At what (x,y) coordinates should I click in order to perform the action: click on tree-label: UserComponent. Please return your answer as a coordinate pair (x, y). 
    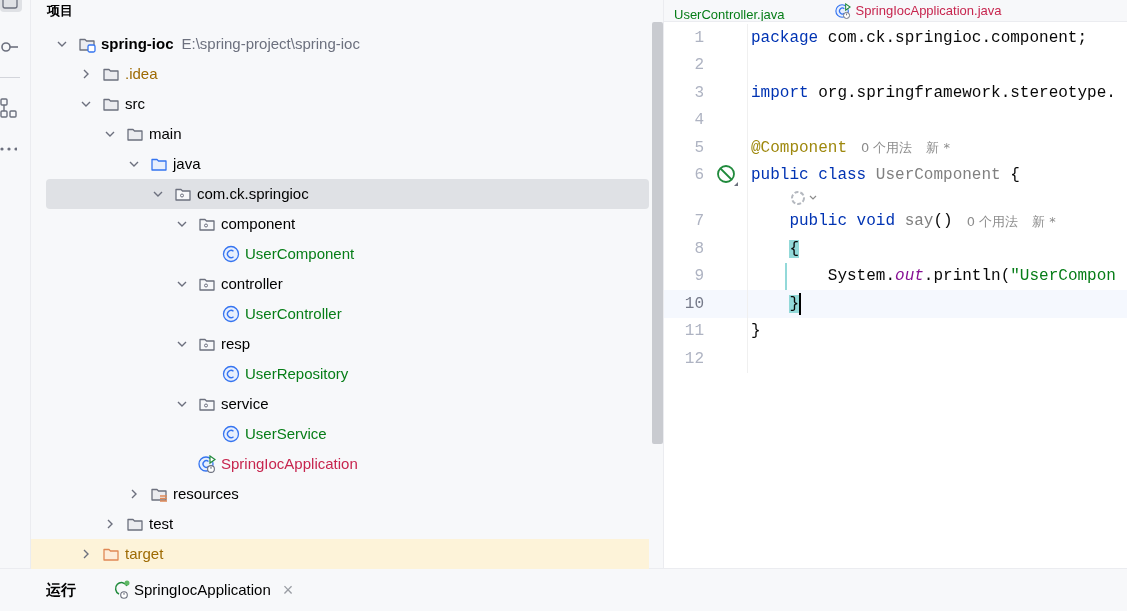
    Looking at the image, I should click on (300, 253).